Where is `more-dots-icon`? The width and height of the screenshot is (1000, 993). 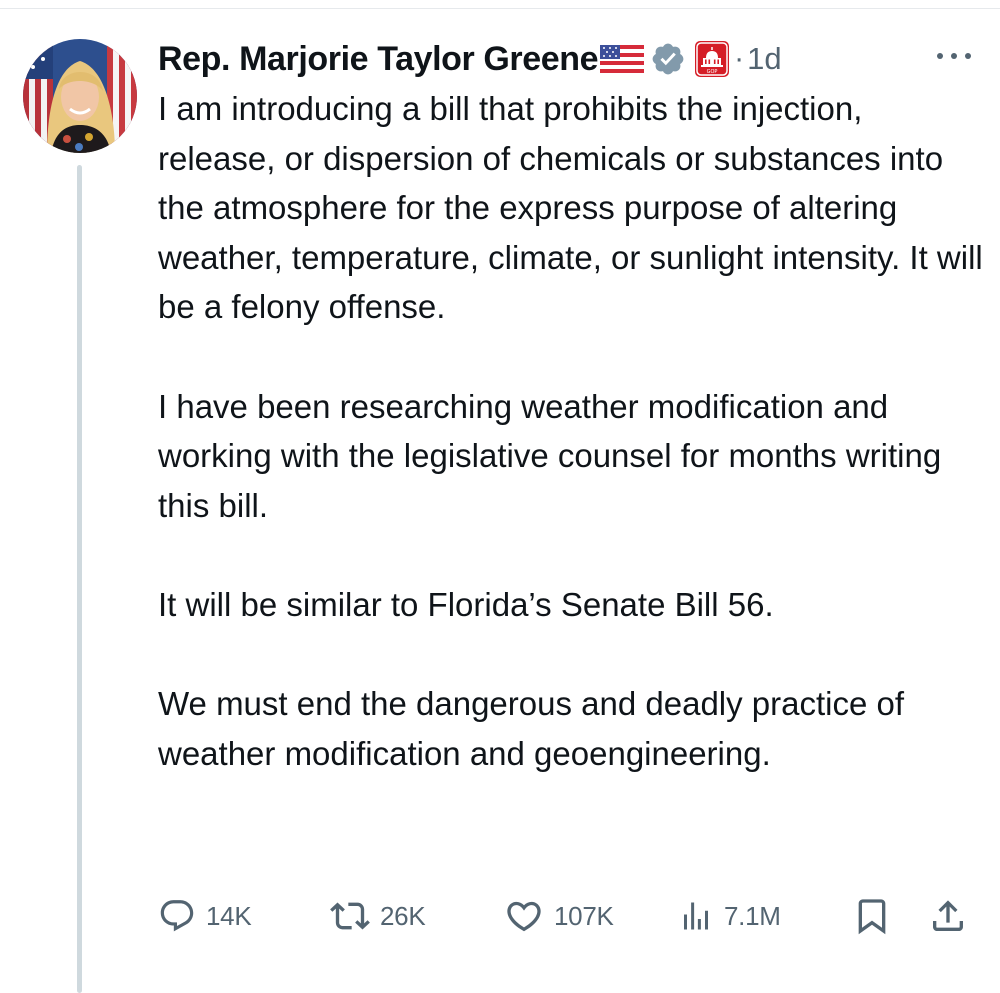 more-dots-icon is located at coordinates (954, 56).